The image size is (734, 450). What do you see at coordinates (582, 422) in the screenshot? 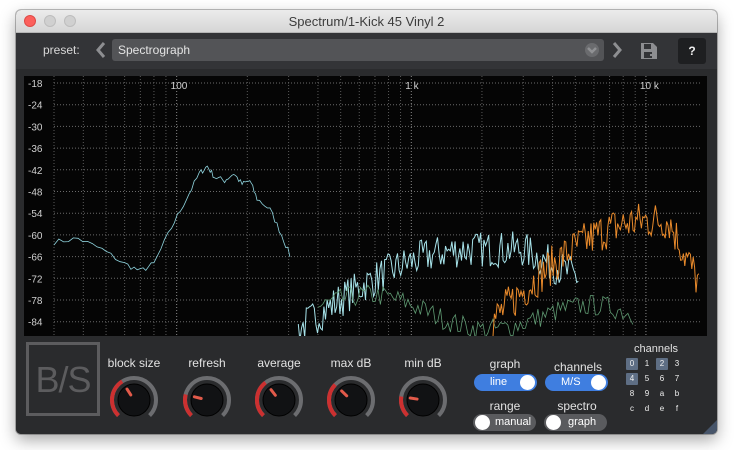
I see `spectro-toggle-value: graph` at bounding box center [582, 422].